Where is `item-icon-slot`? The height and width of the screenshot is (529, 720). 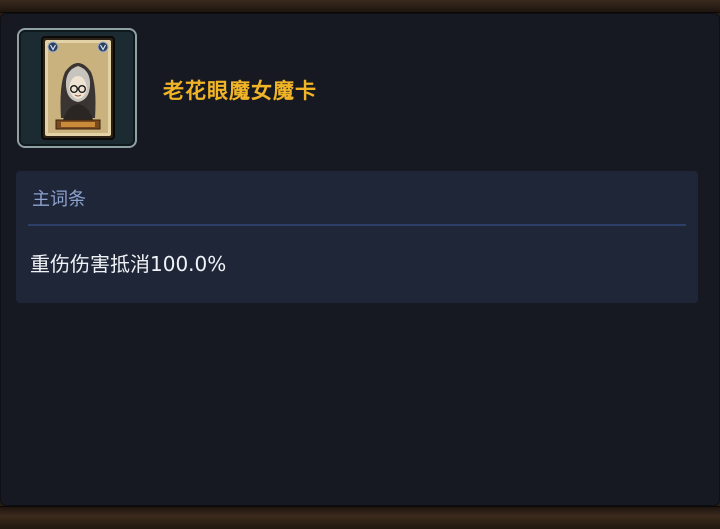 item-icon-slot is located at coordinates (77, 88).